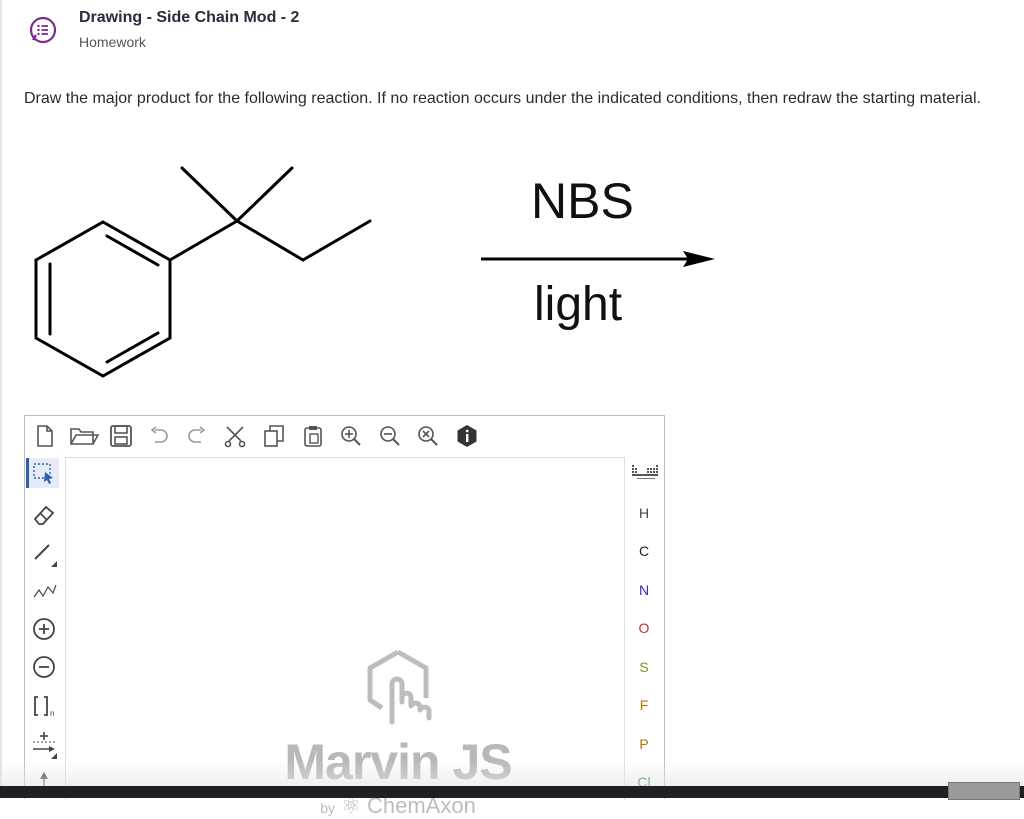  I want to click on atom-o-label: O, so click(644, 628).